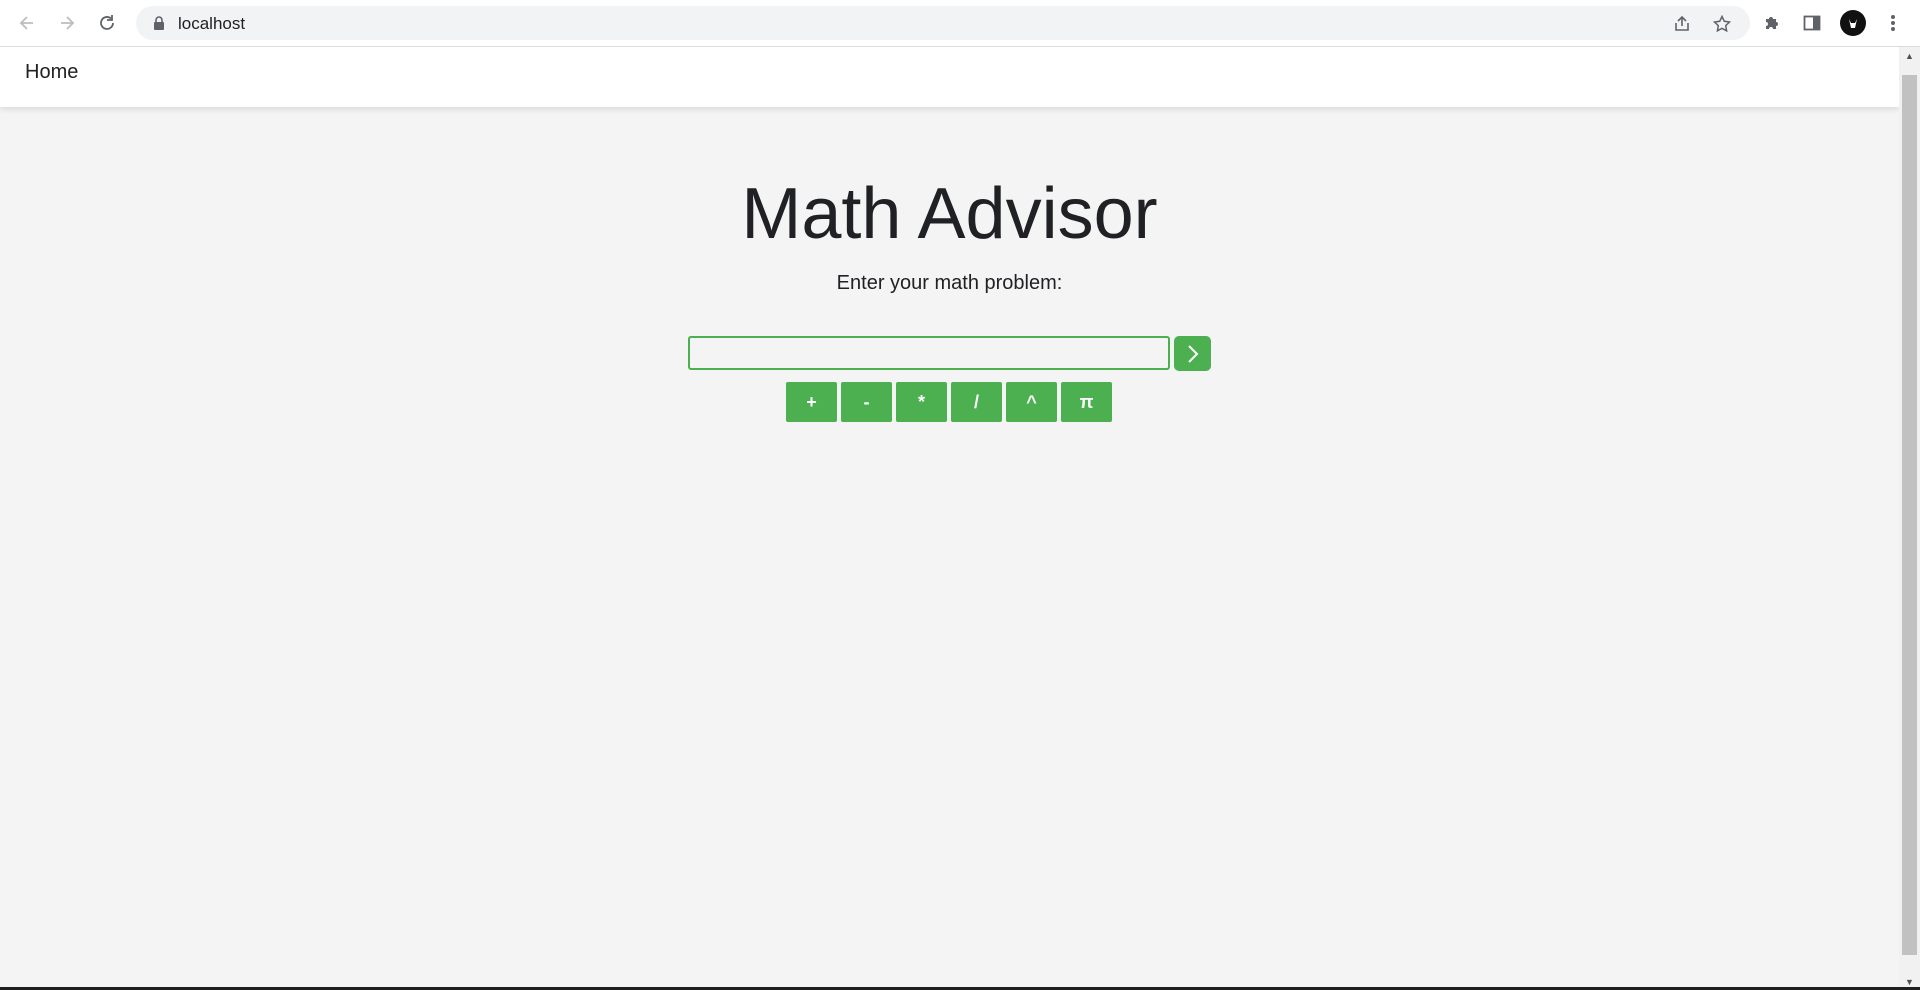  I want to click on reload-button, so click(107, 23).